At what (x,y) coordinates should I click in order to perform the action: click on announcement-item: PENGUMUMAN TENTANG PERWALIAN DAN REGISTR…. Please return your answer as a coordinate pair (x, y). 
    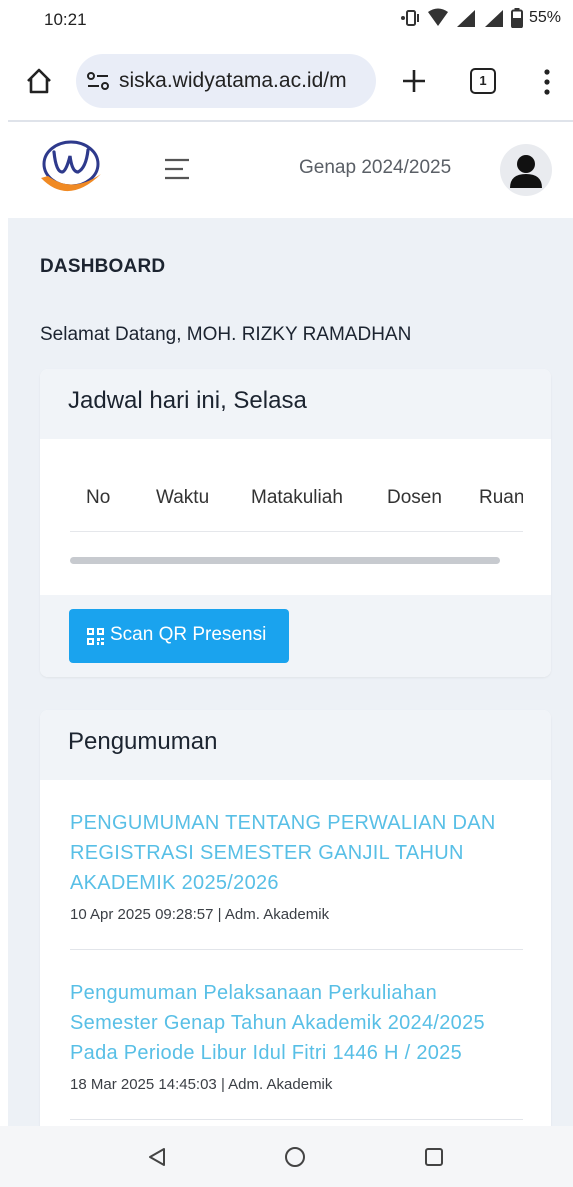
    Looking at the image, I should click on (296, 865).